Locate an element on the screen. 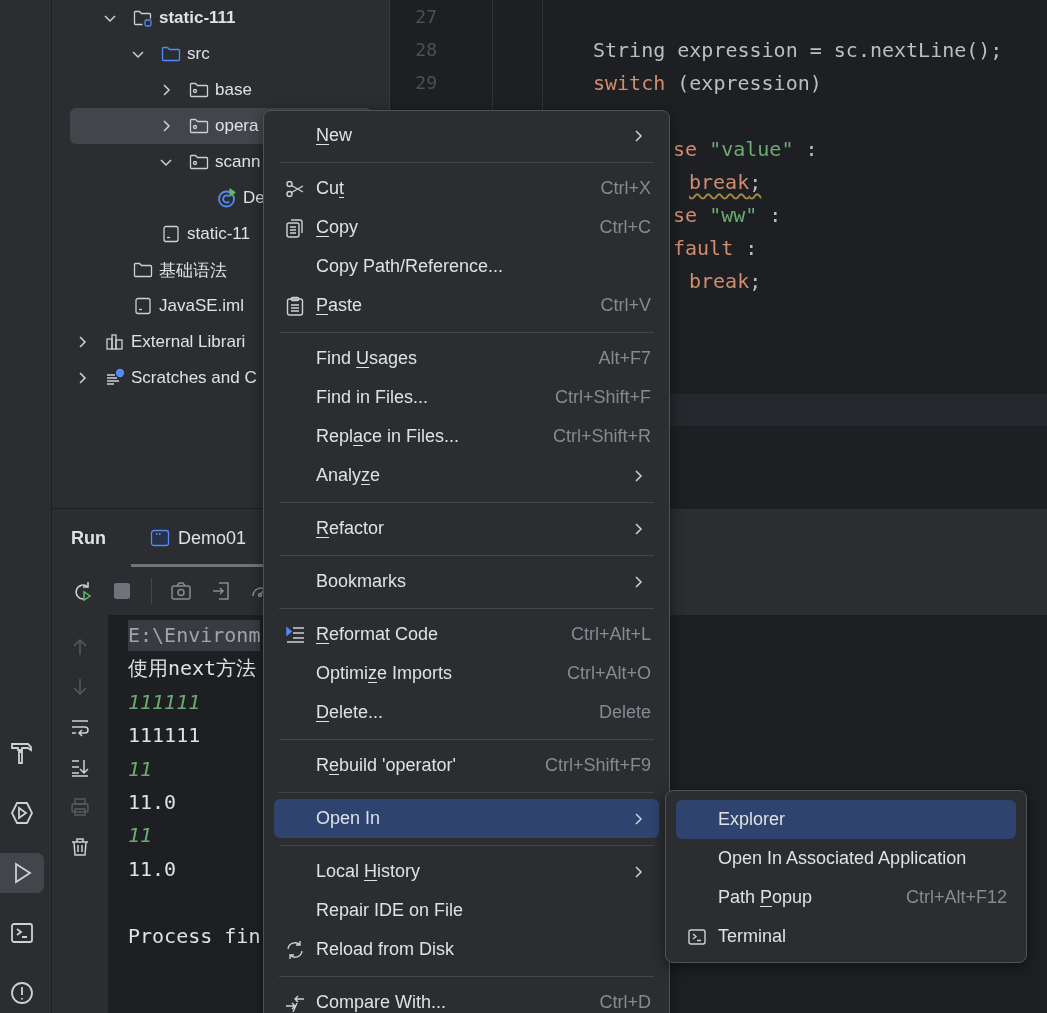 Image resolution: width=1047 pixels, height=1013 pixels. module-folder-icon is located at coordinates (143, 18).